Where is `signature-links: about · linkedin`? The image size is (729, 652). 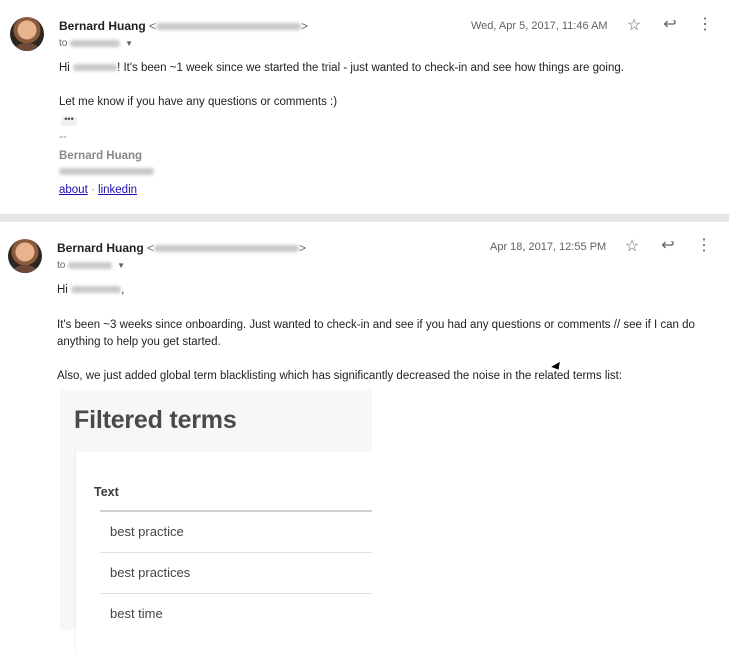 signature-links: about · linkedin is located at coordinates (98, 190).